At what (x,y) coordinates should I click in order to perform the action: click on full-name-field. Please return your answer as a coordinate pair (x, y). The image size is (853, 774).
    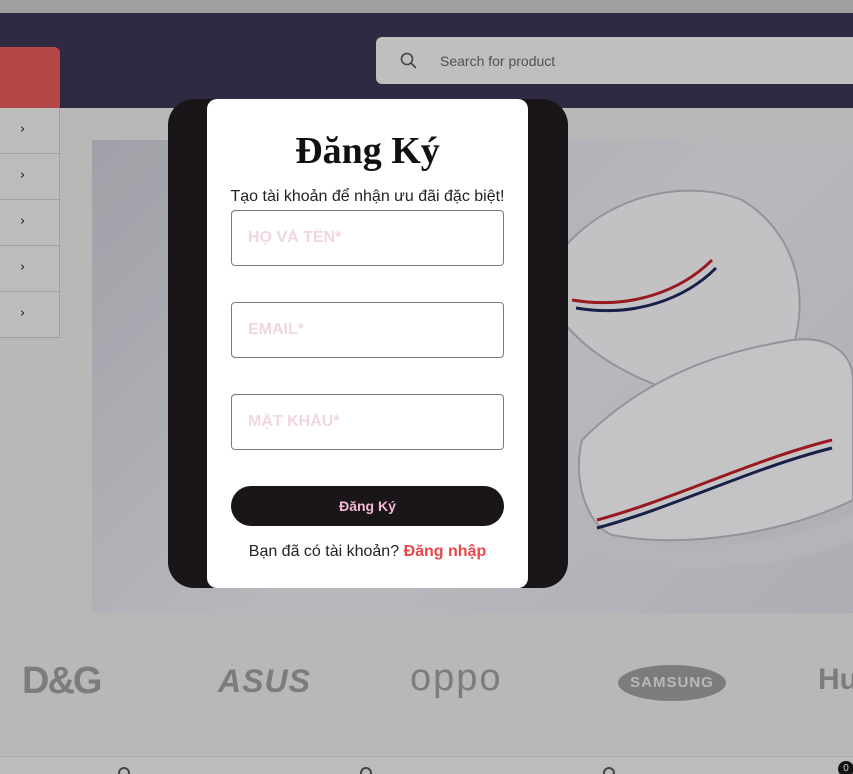
    Looking at the image, I should click on (367, 238).